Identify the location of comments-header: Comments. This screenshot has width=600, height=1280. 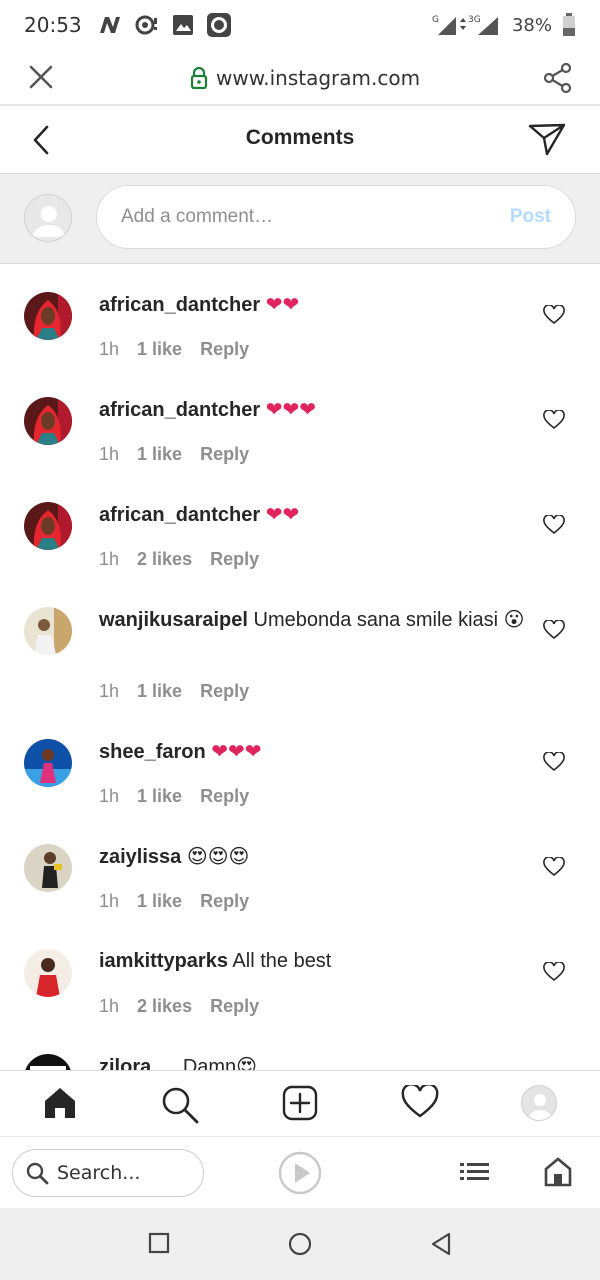
(300, 141).